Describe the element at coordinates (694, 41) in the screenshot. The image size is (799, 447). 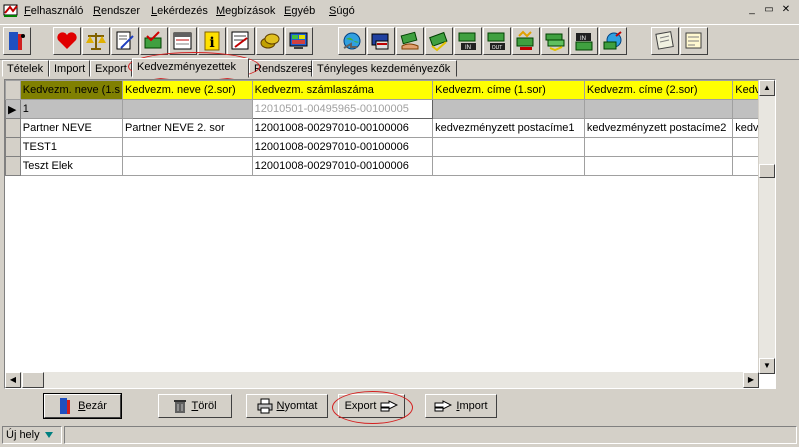
I see `notepad-button` at that location.